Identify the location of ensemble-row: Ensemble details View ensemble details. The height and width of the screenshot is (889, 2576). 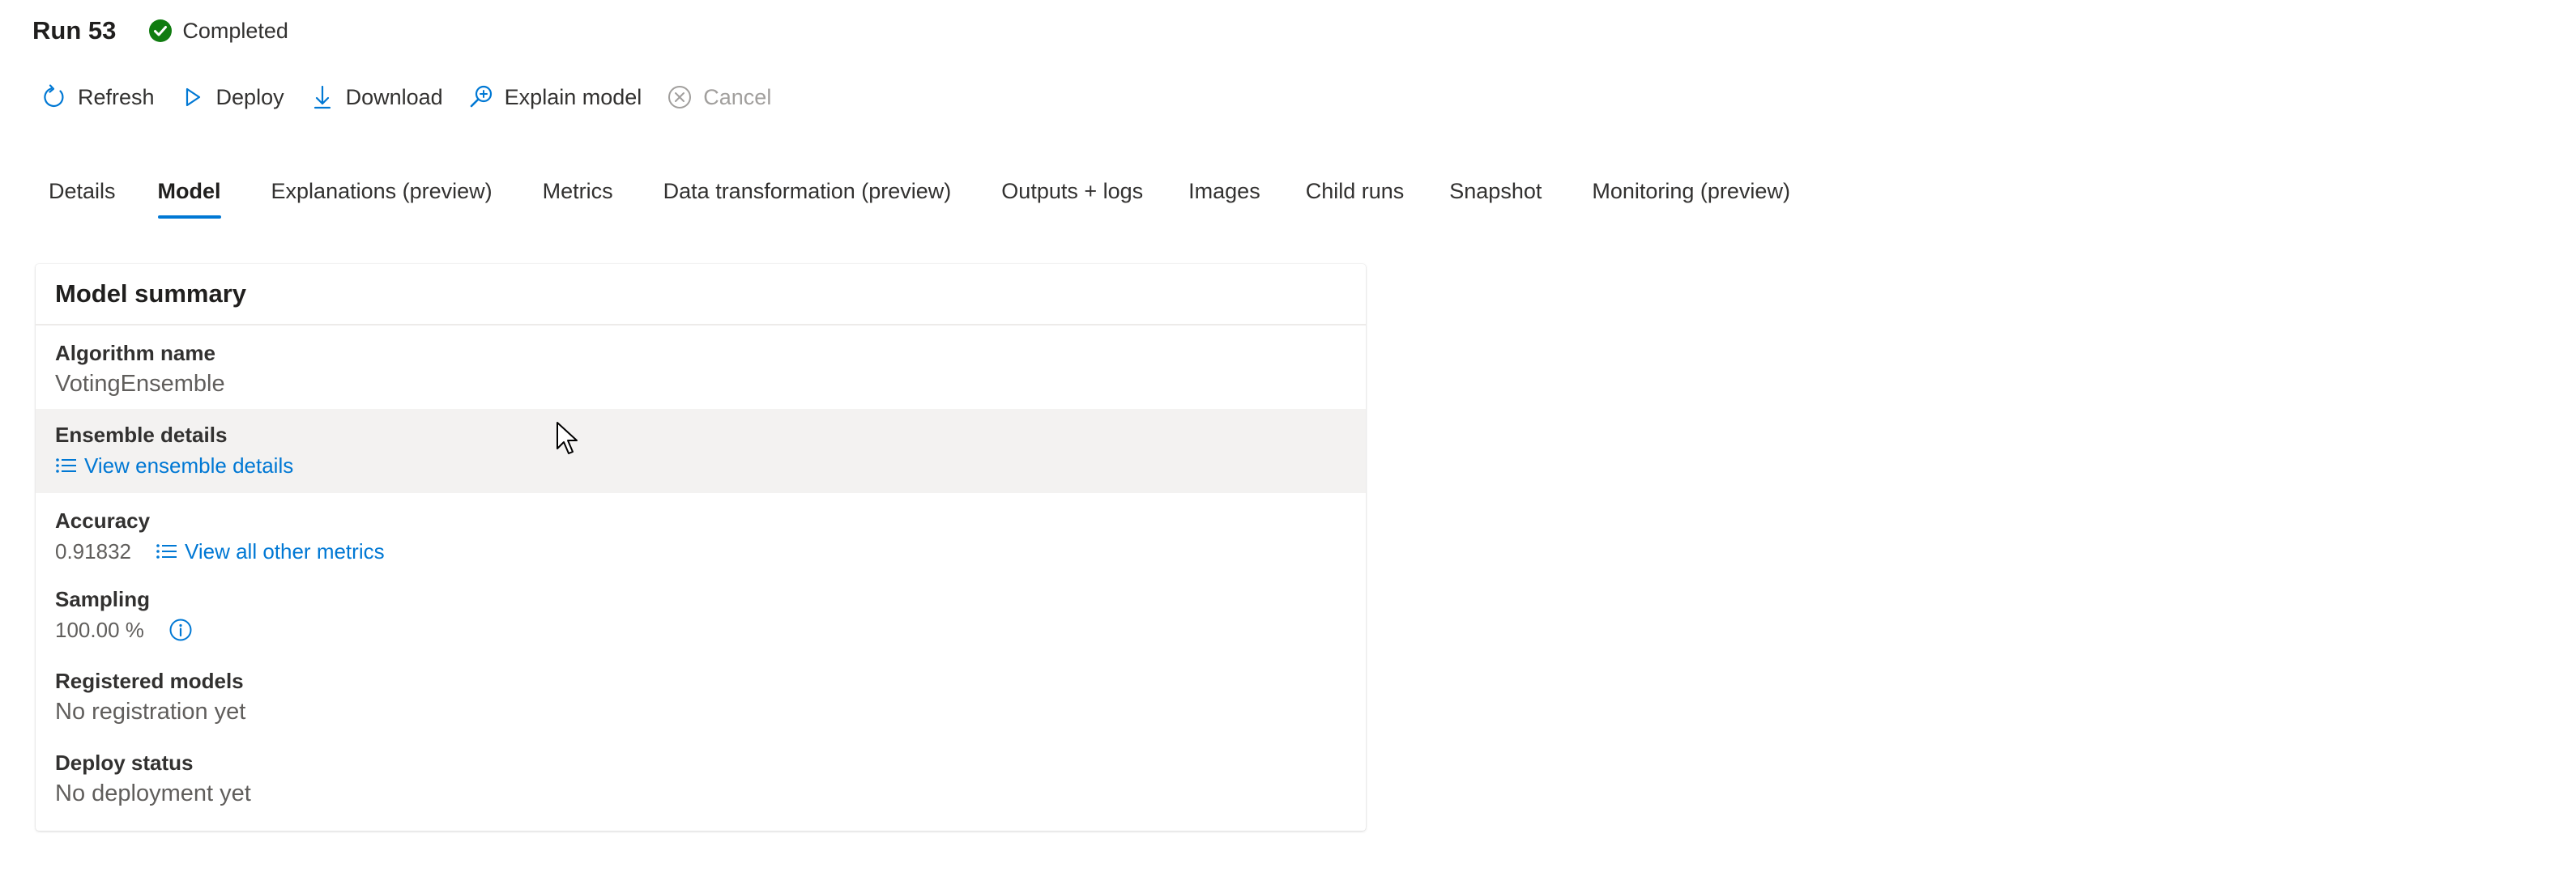
(701, 451).